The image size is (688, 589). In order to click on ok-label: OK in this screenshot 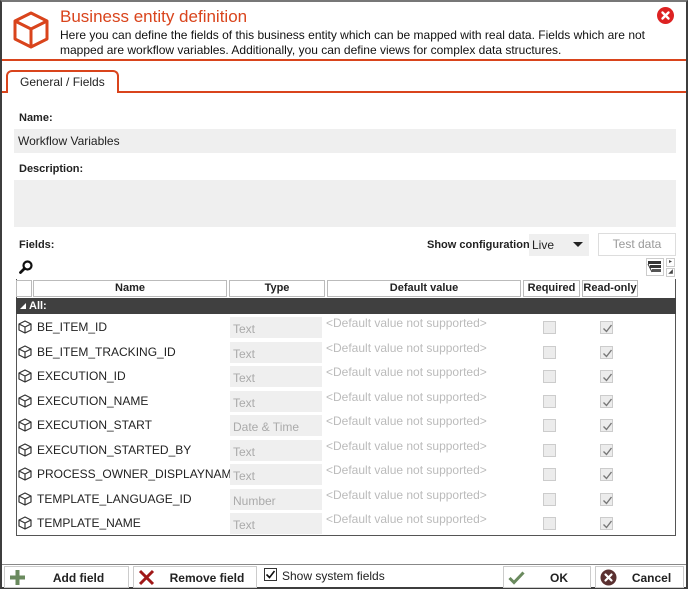, I will do `click(559, 578)`.